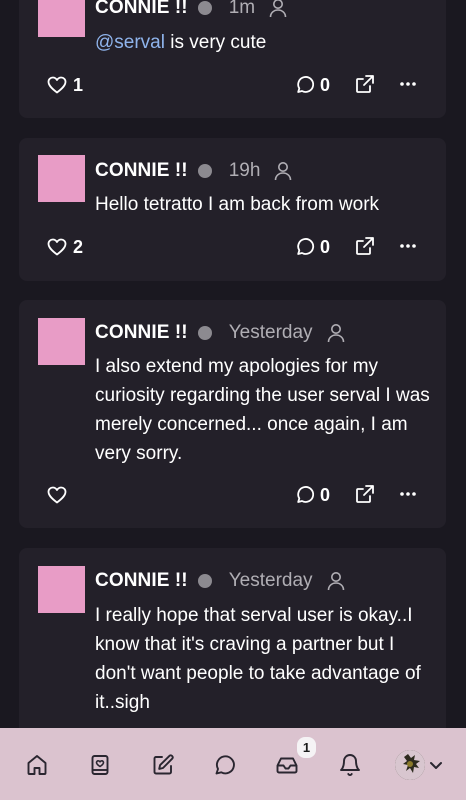 This screenshot has height=800, width=466. I want to click on post-time: 1m, so click(242, 9).